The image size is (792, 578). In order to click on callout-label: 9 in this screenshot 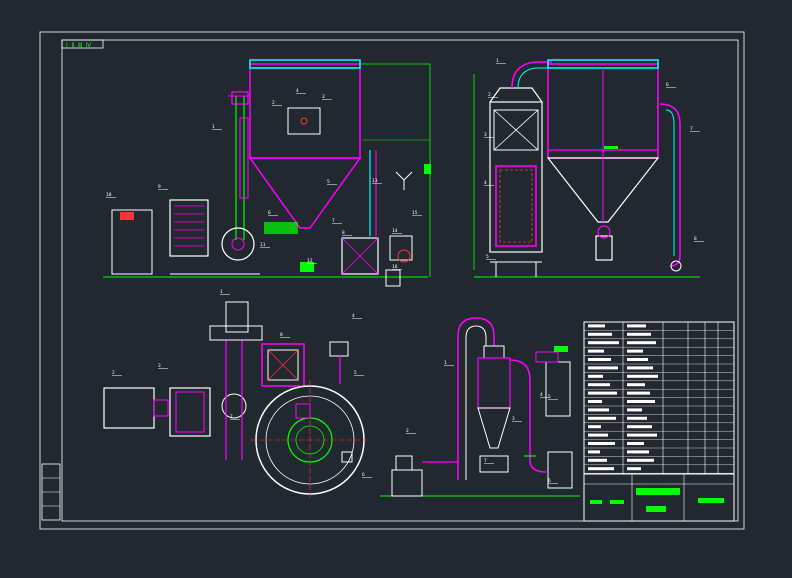, I will do `click(159, 187)`.